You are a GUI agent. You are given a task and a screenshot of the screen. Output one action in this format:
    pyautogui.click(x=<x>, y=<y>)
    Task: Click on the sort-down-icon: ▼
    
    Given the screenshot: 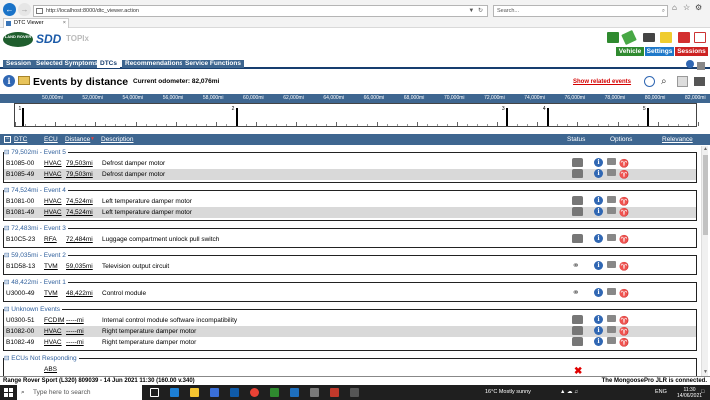 What is the action you would take?
    pyautogui.click(x=92, y=139)
    